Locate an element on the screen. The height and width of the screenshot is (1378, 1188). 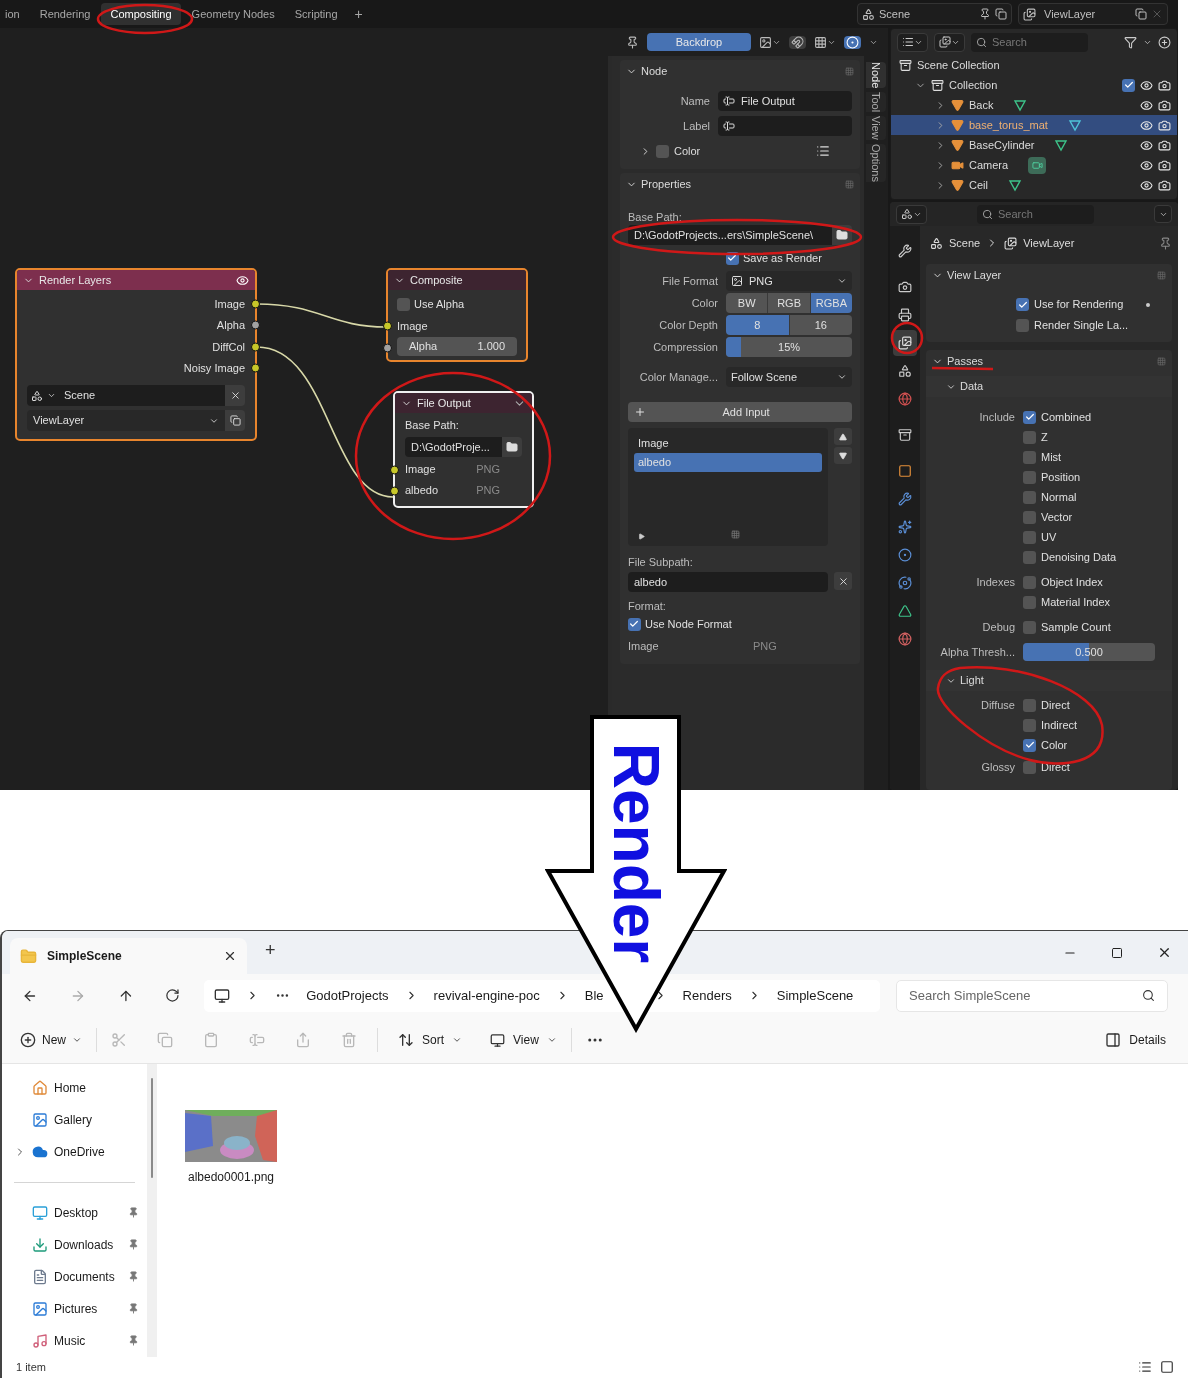
file-name: albedo0001.png is located at coordinates (231, 1176).